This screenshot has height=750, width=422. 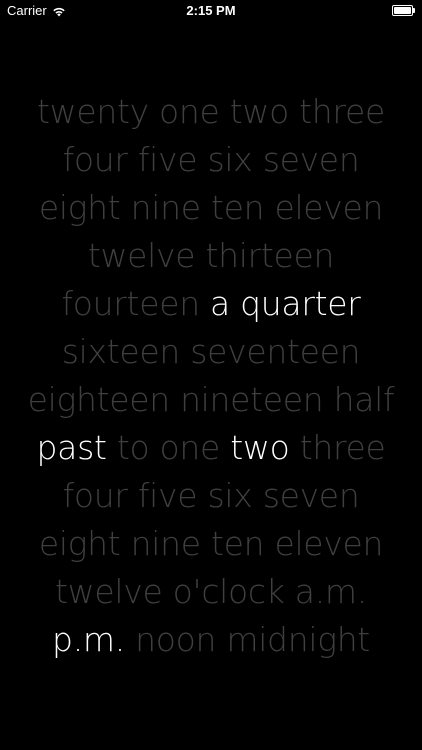 What do you see at coordinates (71, 447) in the screenshot?
I see `clock-word-active: past` at bounding box center [71, 447].